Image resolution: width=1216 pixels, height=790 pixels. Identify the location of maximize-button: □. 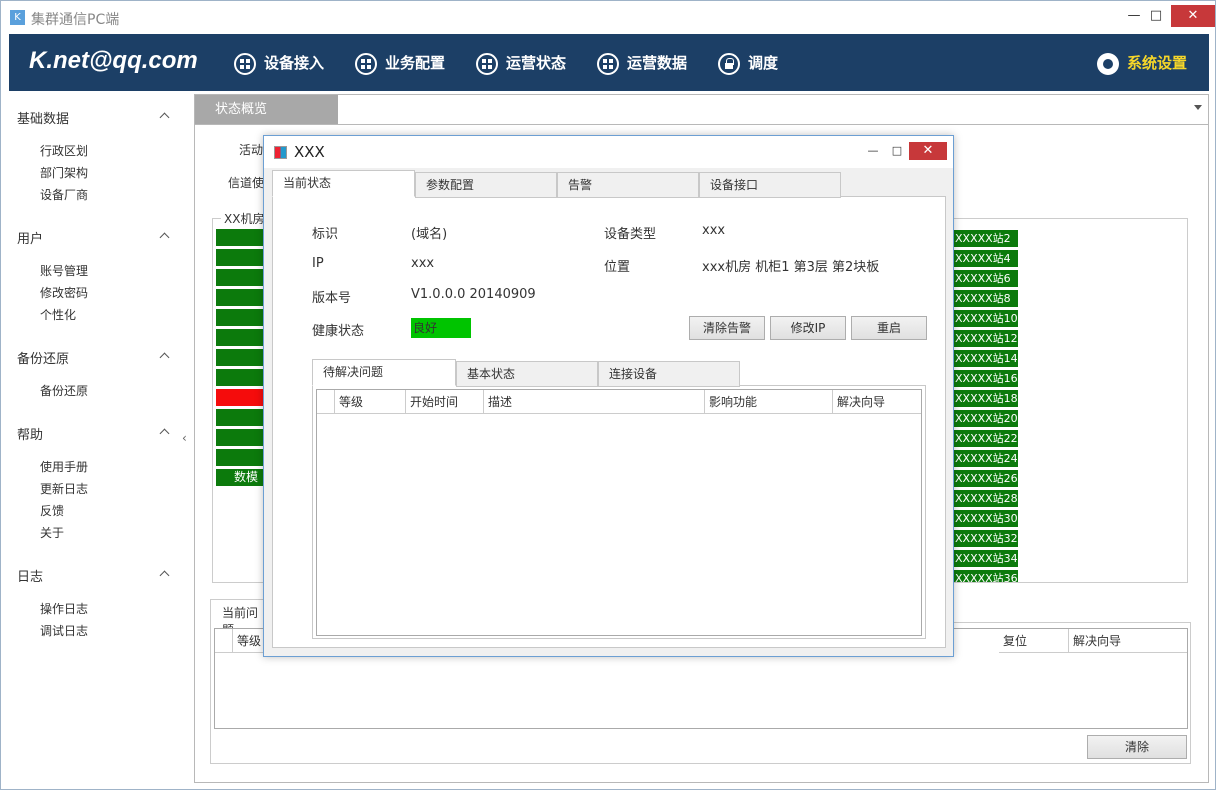
(1156, 16).